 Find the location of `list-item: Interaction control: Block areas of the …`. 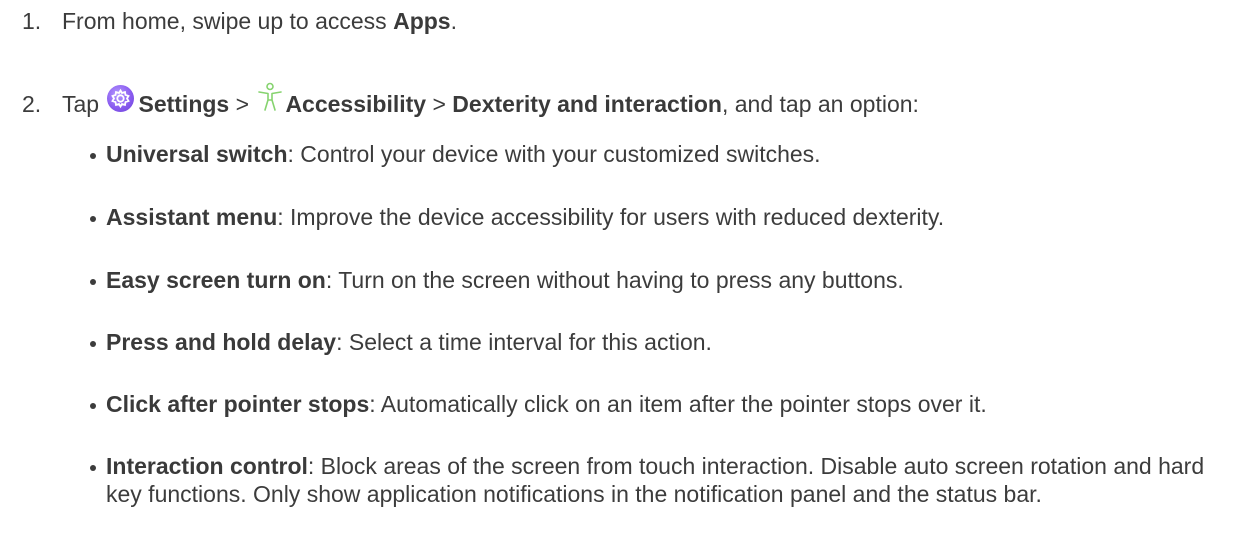

list-item: Interaction control: Block areas of the … is located at coordinates (648, 480).